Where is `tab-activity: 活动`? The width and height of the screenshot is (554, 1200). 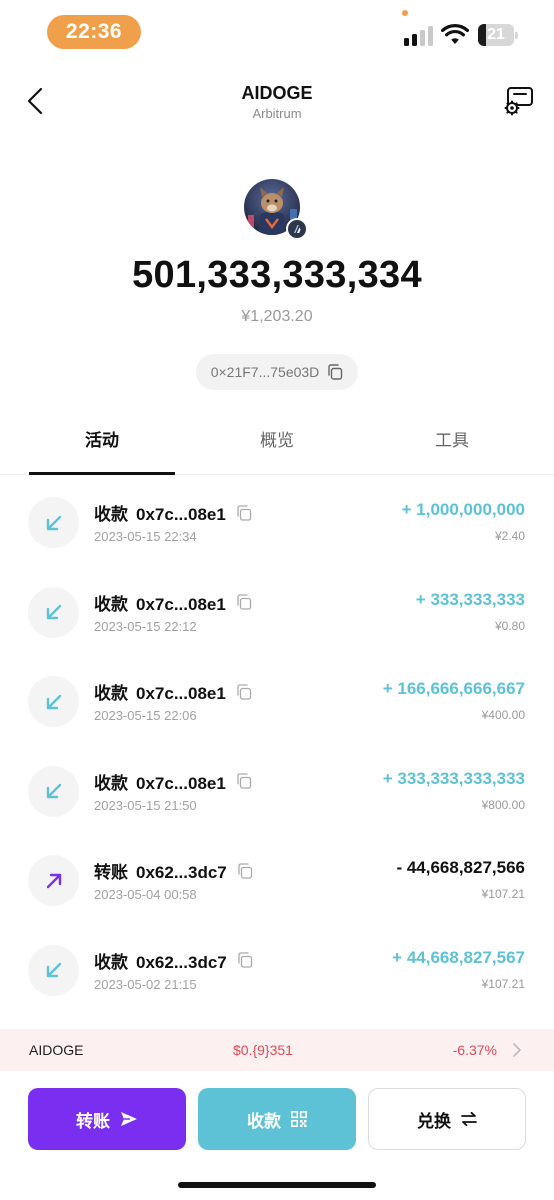
tab-activity: 活动 is located at coordinates (102, 447).